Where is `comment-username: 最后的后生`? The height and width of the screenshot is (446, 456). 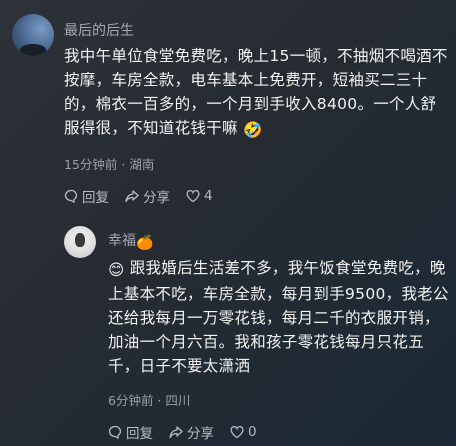 comment-username: 最后的后生 is located at coordinates (99, 30).